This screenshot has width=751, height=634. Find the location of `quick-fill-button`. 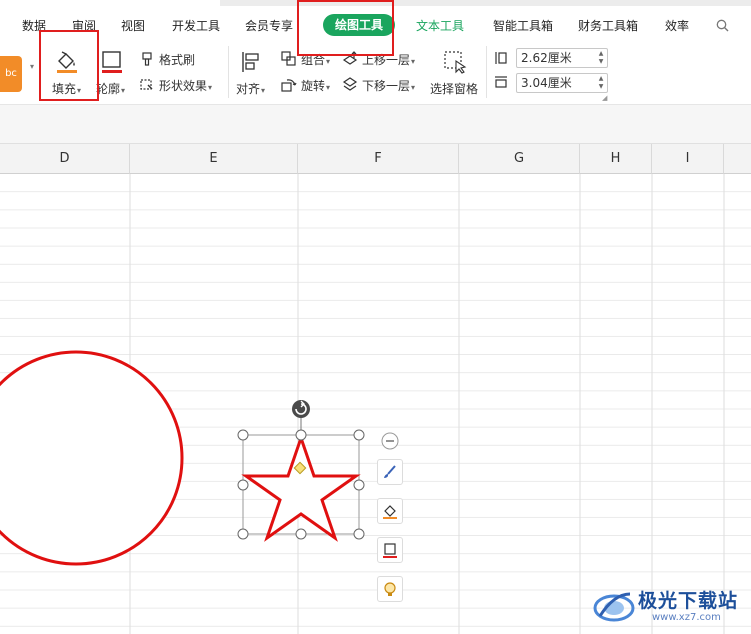

quick-fill-button is located at coordinates (390, 511).